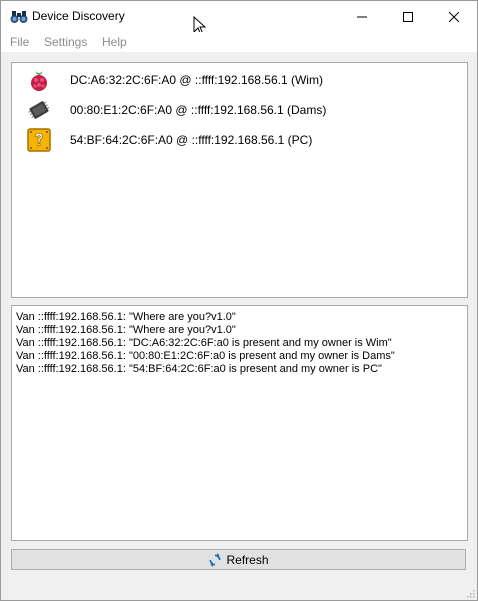  Describe the element at coordinates (239, 18) in the screenshot. I see `title-bar: Device Discovery` at that location.